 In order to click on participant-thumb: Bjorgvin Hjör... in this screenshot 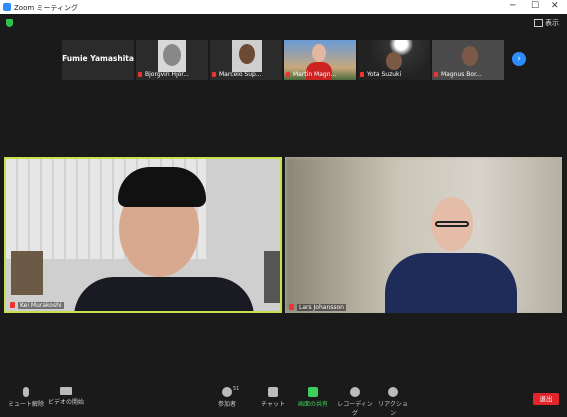, I will do `click(172, 60)`.